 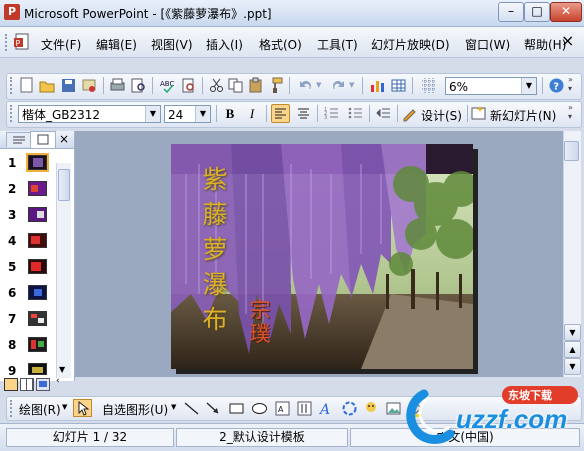 I want to click on font-size-dropdown-arrow-icon: ▼, so click(x=202, y=114).